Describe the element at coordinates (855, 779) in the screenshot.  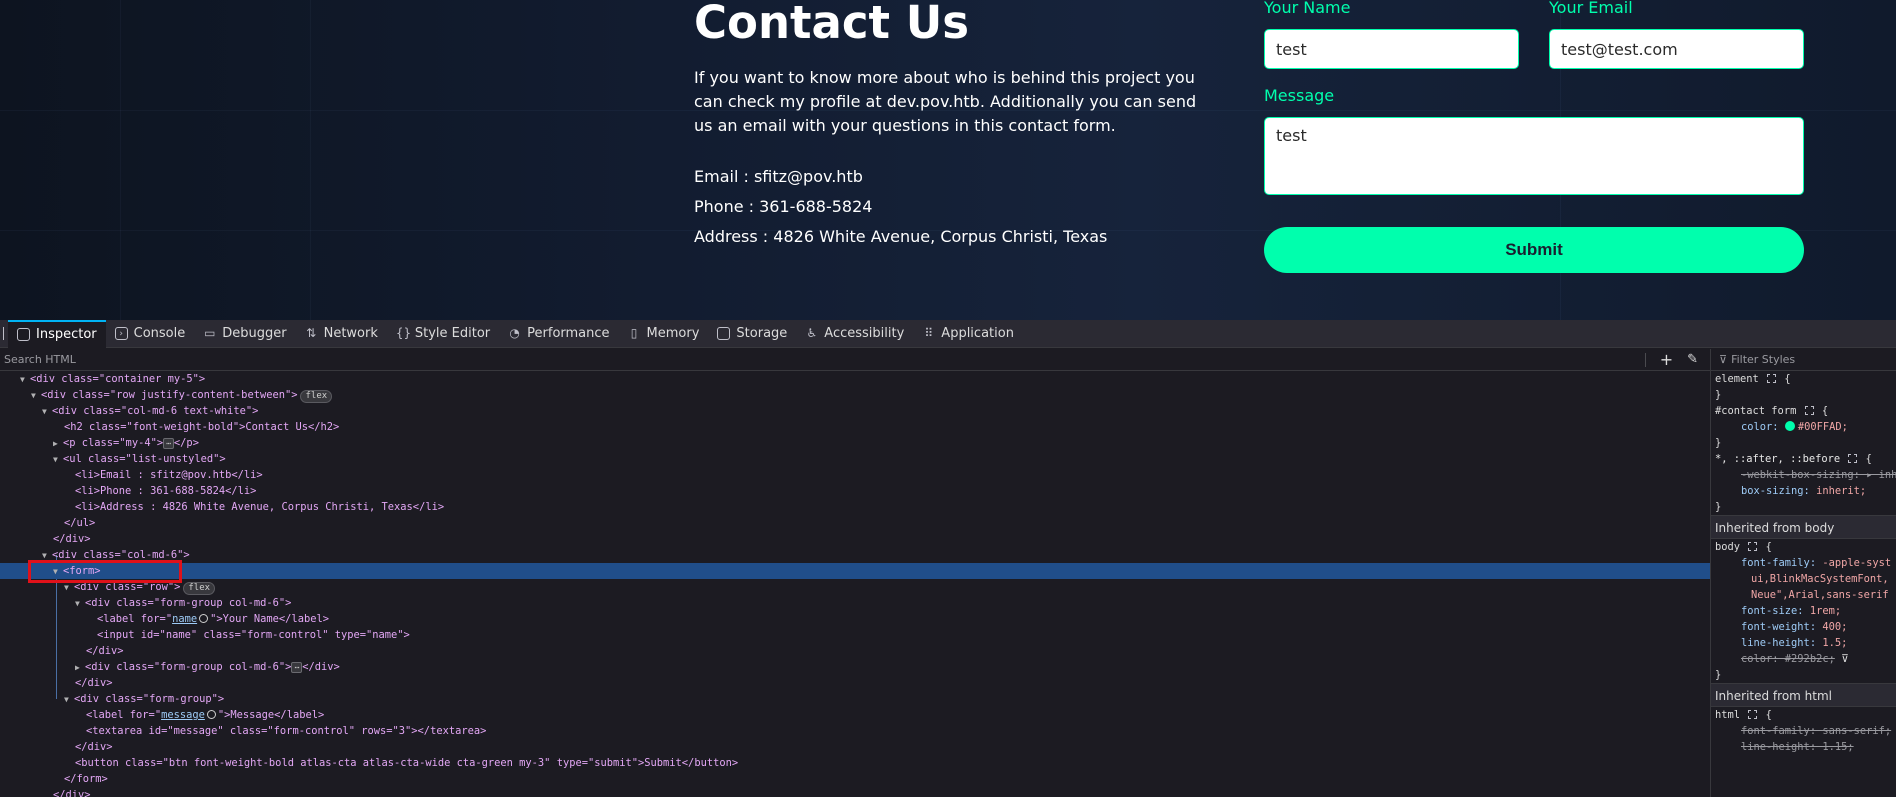
I see `tree-node: </form>` at that location.